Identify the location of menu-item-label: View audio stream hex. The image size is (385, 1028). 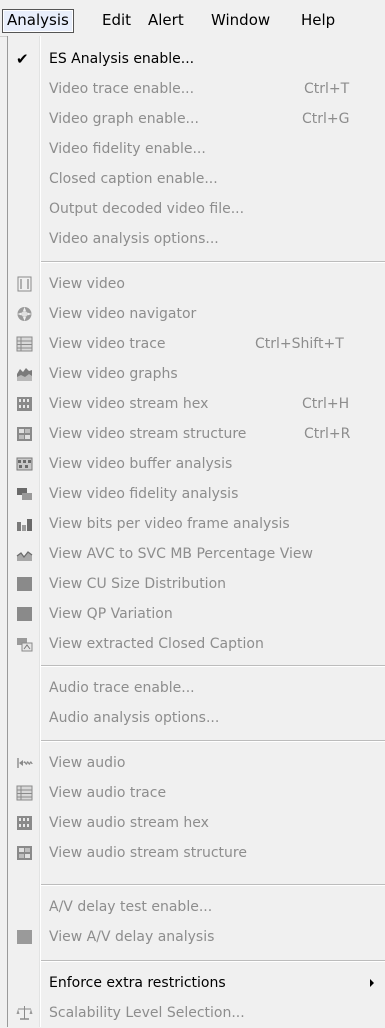
(129, 823).